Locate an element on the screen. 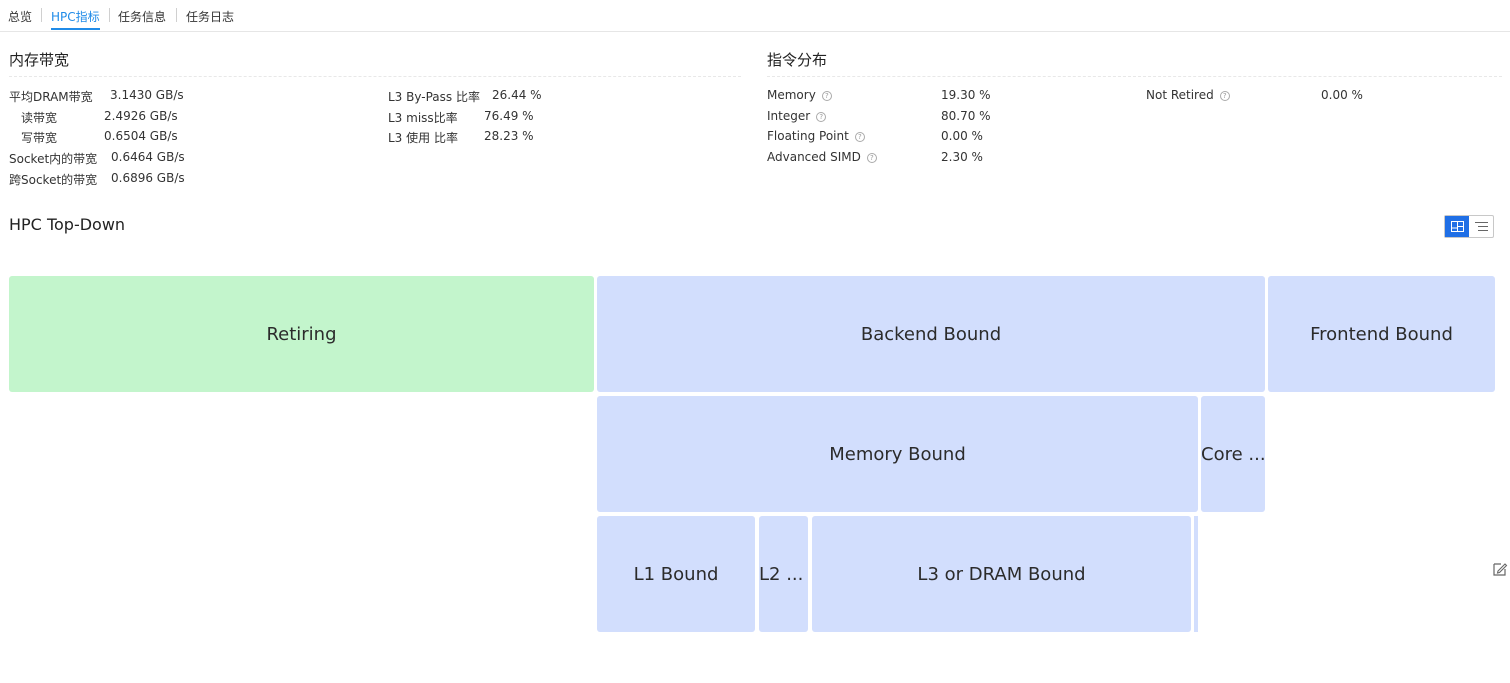 The height and width of the screenshot is (683, 1510). memory-instr-value: 19.30 % is located at coordinates (966, 95).